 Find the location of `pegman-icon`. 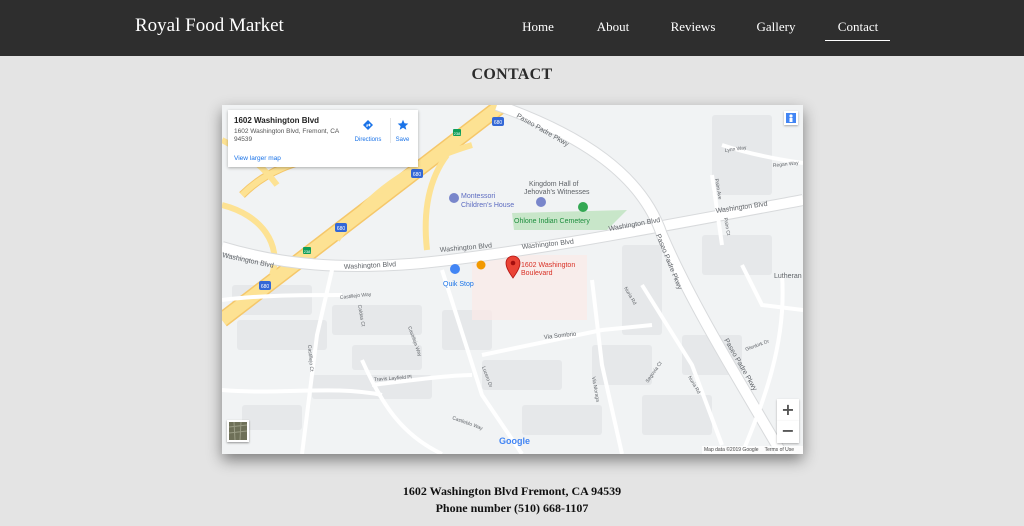

pegman-icon is located at coordinates (791, 118).